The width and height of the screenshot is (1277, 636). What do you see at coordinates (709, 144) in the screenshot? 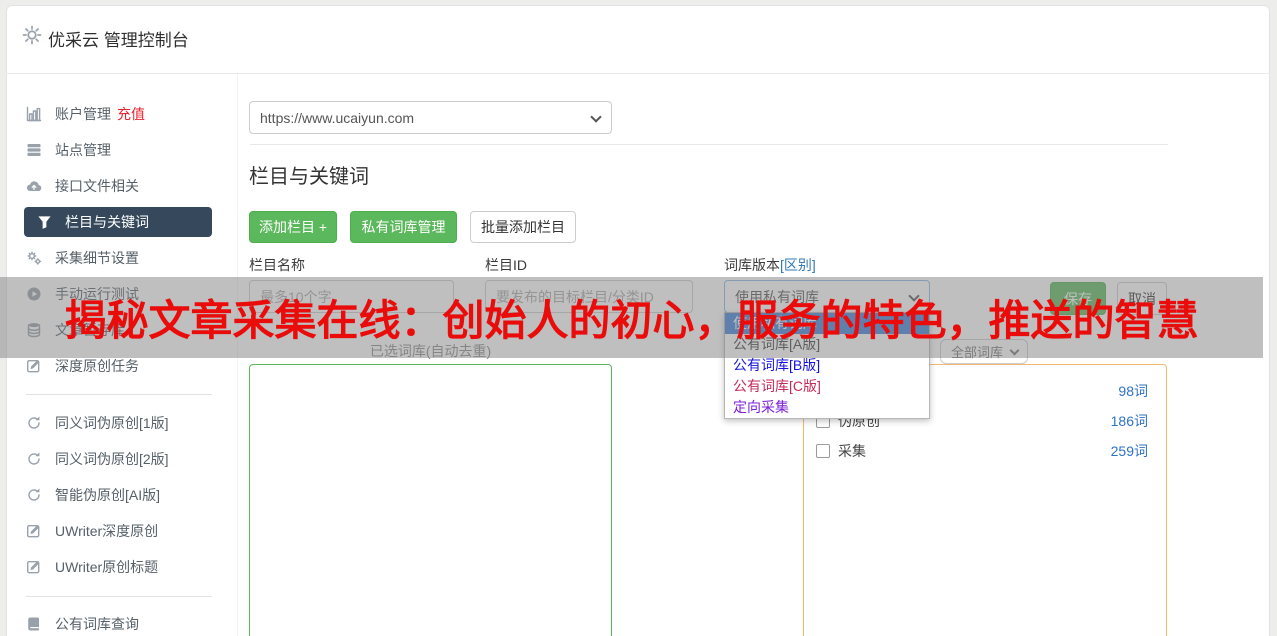
I see `content-divider` at bounding box center [709, 144].